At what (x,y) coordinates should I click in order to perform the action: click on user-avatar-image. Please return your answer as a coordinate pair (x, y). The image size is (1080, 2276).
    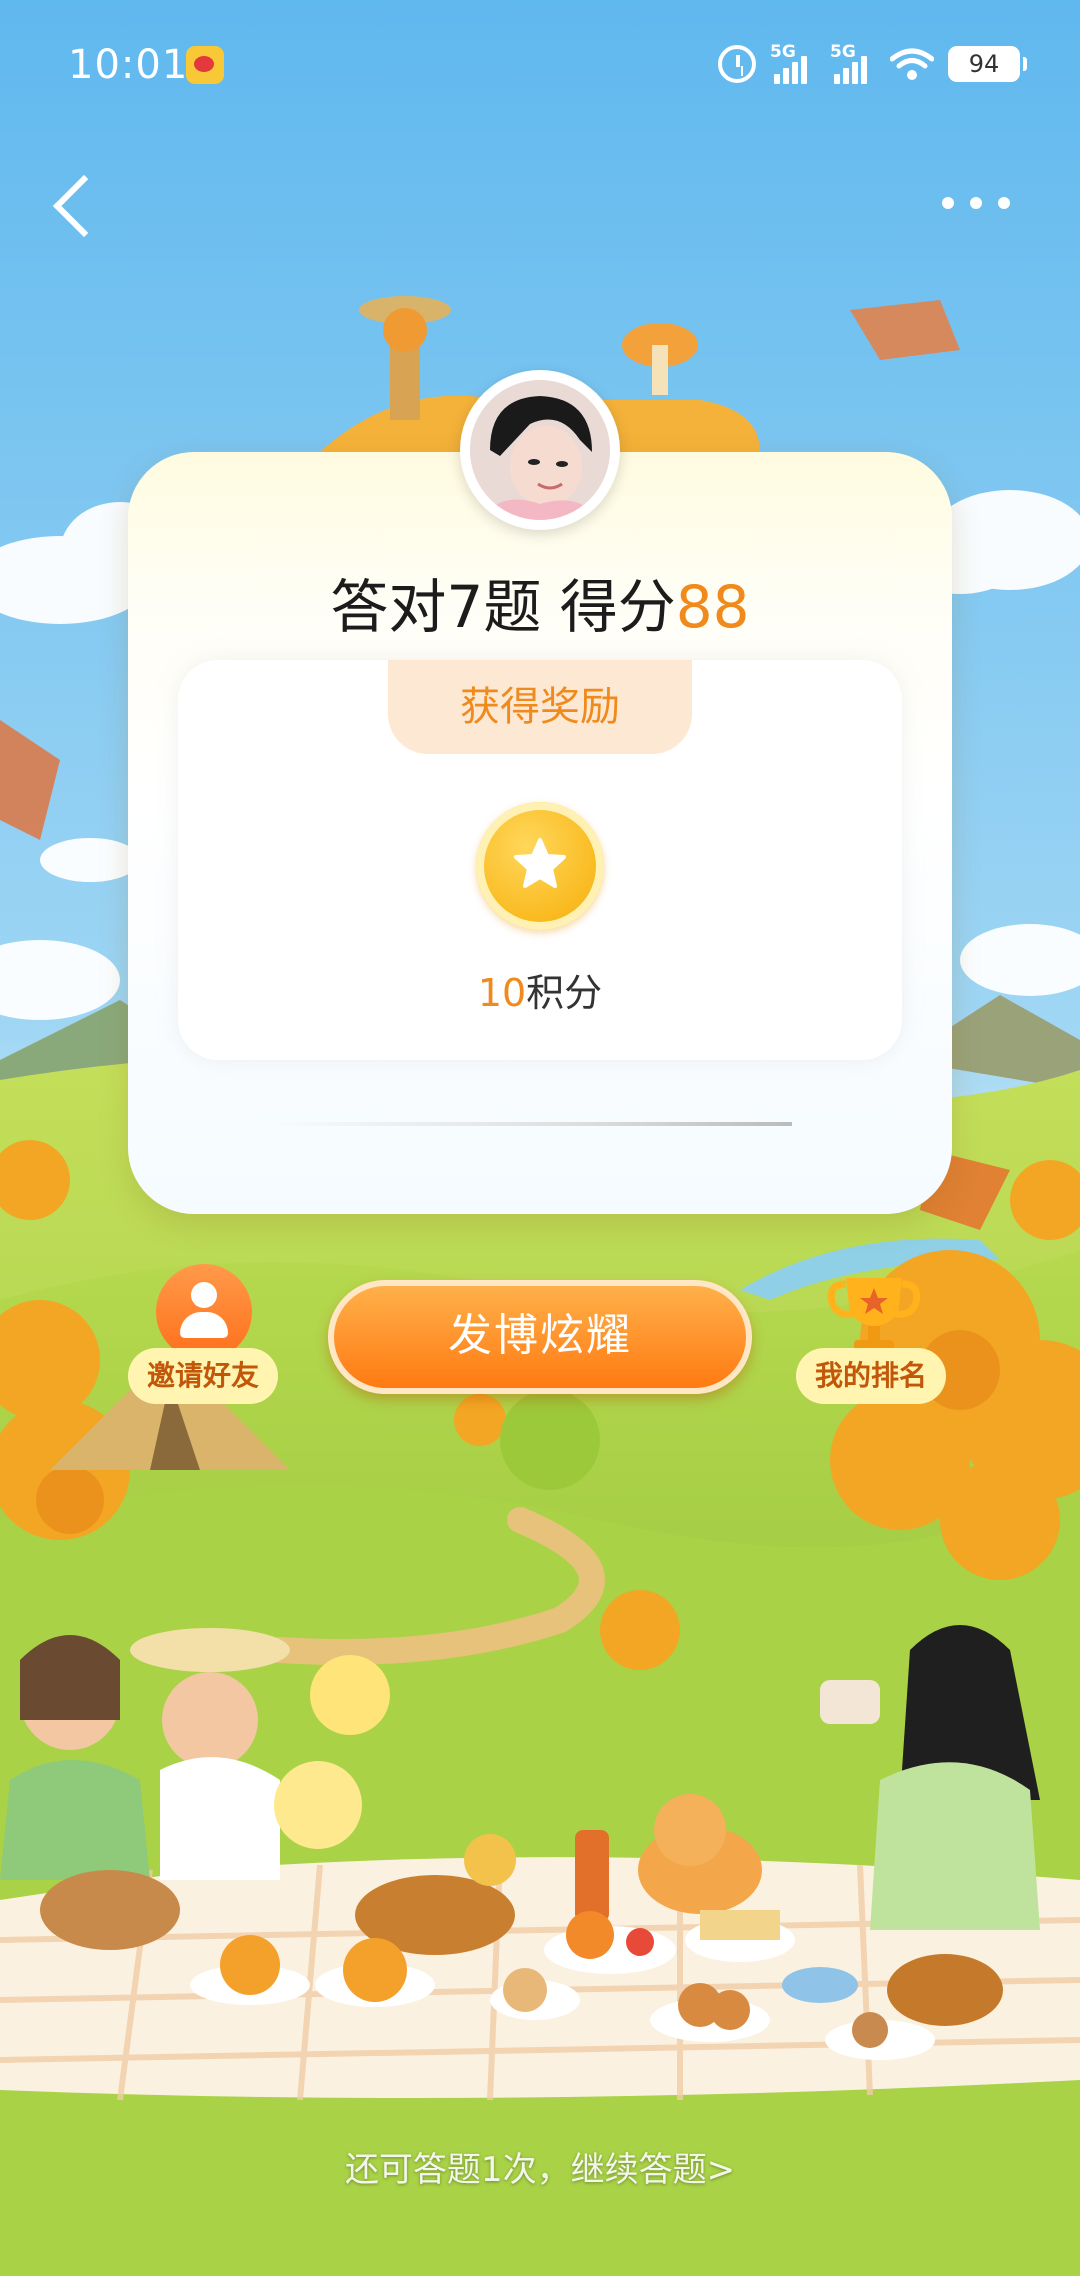
    Looking at the image, I should click on (540, 450).